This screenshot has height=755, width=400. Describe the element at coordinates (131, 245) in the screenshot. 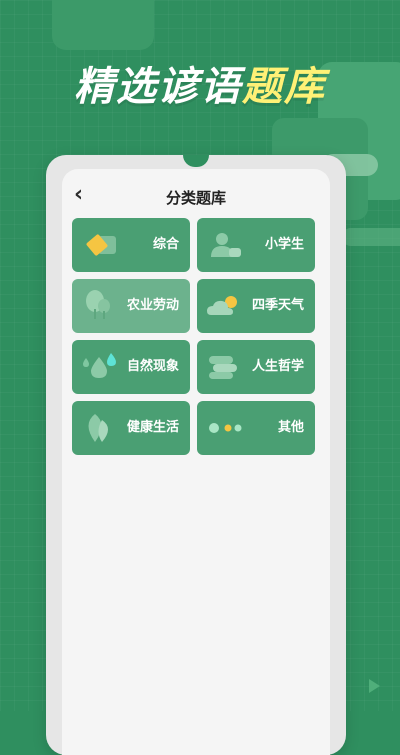

I see `category-card-zonghe: 综合` at that location.